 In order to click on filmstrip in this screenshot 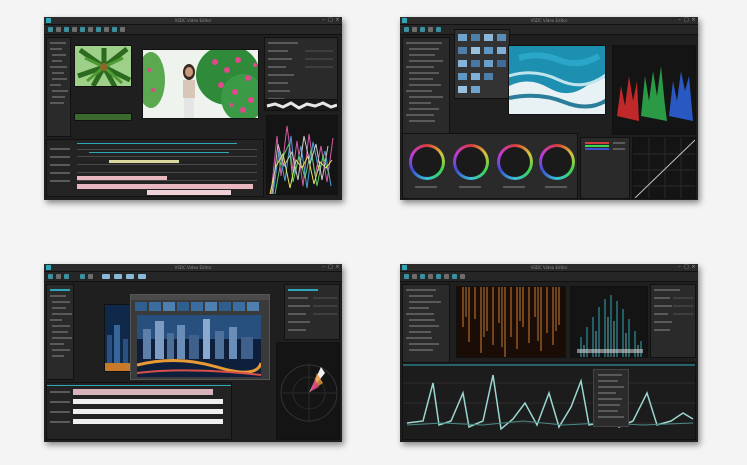, I will do `click(103, 117)`.